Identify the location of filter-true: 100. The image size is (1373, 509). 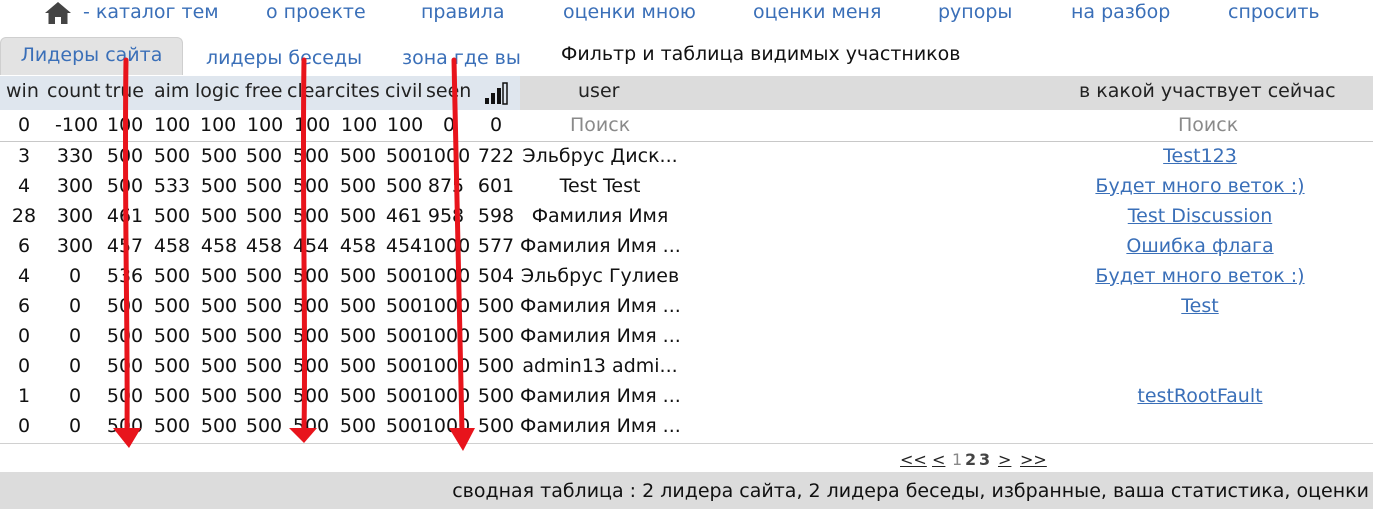
(125, 125).